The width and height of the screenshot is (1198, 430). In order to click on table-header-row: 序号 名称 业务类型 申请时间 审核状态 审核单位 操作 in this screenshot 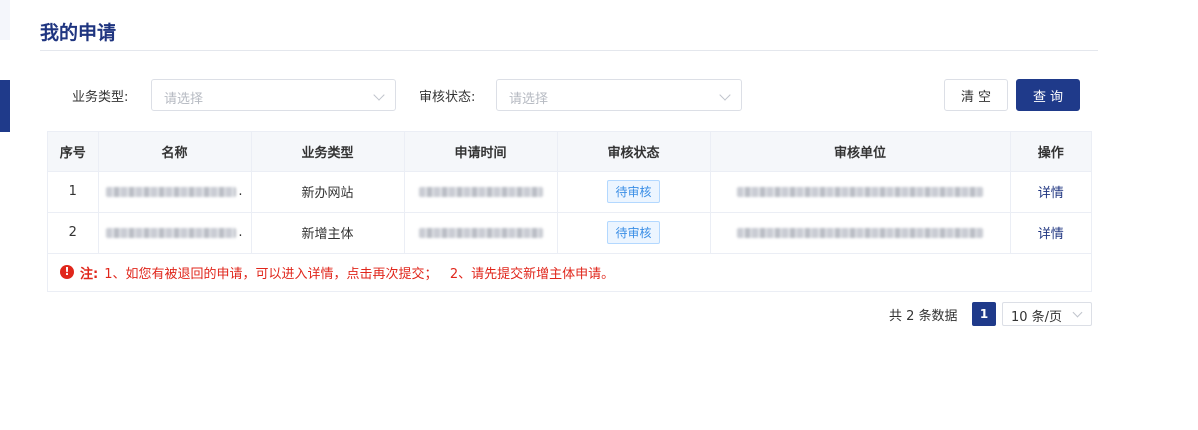, I will do `click(569, 152)`.